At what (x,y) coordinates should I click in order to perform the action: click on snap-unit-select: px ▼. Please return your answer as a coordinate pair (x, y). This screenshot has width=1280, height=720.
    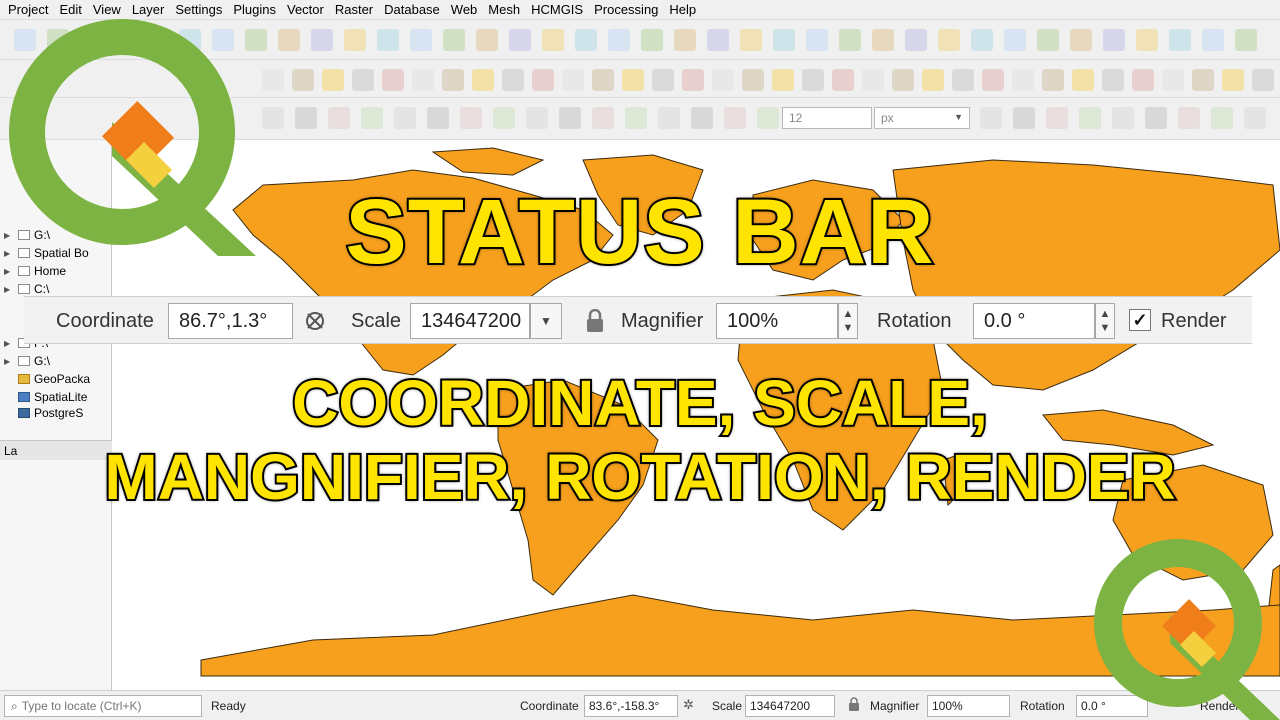
    Looking at the image, I should click on (922, 118).